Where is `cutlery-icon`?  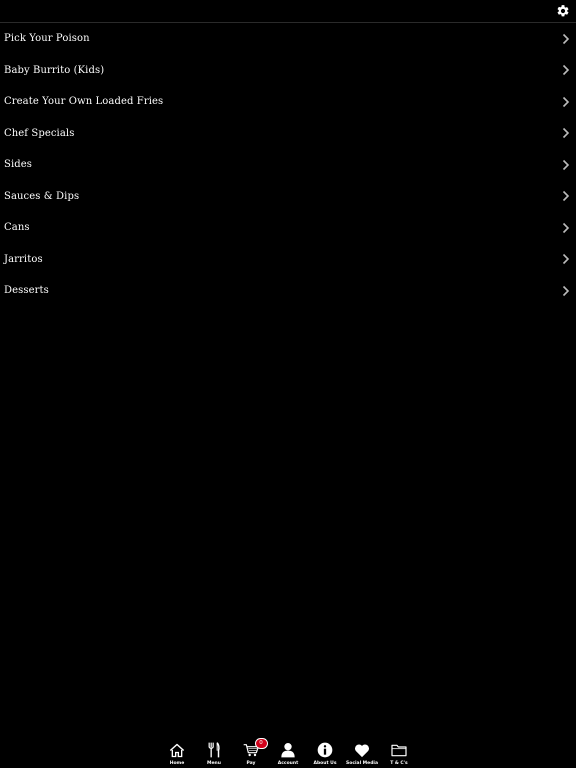 cutlery-icon is located at coordinates (214, 750).